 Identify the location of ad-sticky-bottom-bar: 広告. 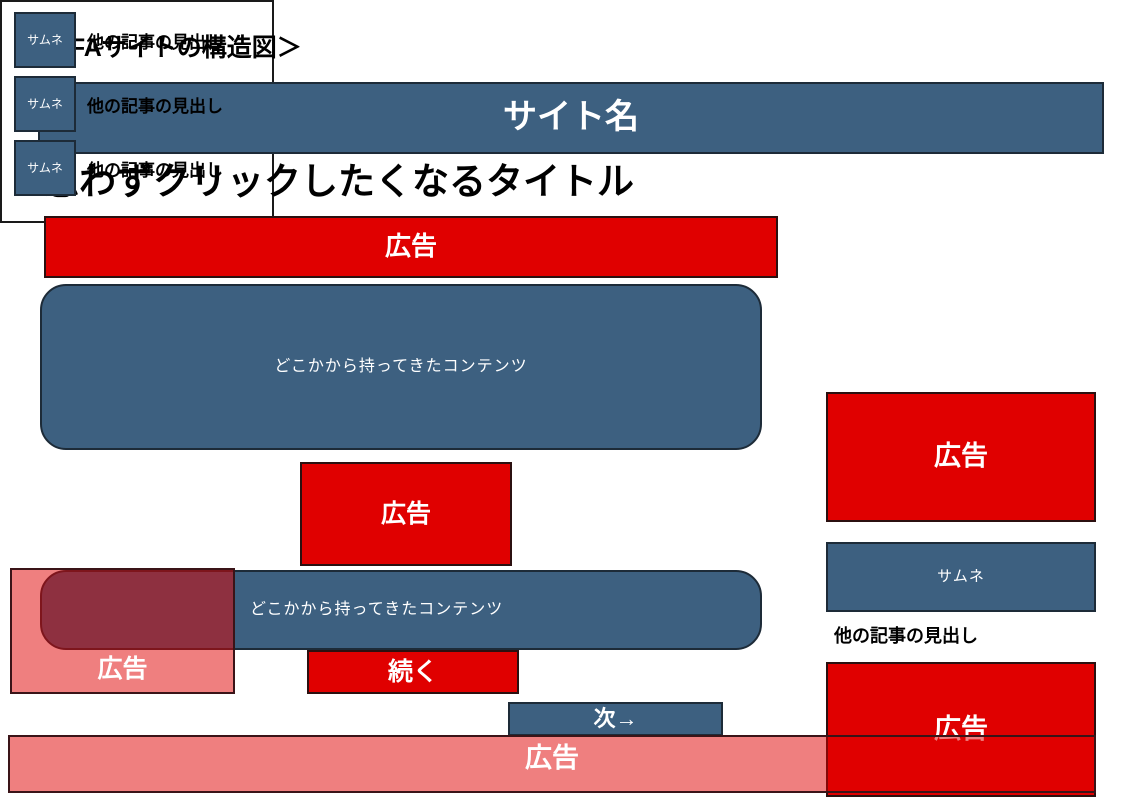
(552, 764).